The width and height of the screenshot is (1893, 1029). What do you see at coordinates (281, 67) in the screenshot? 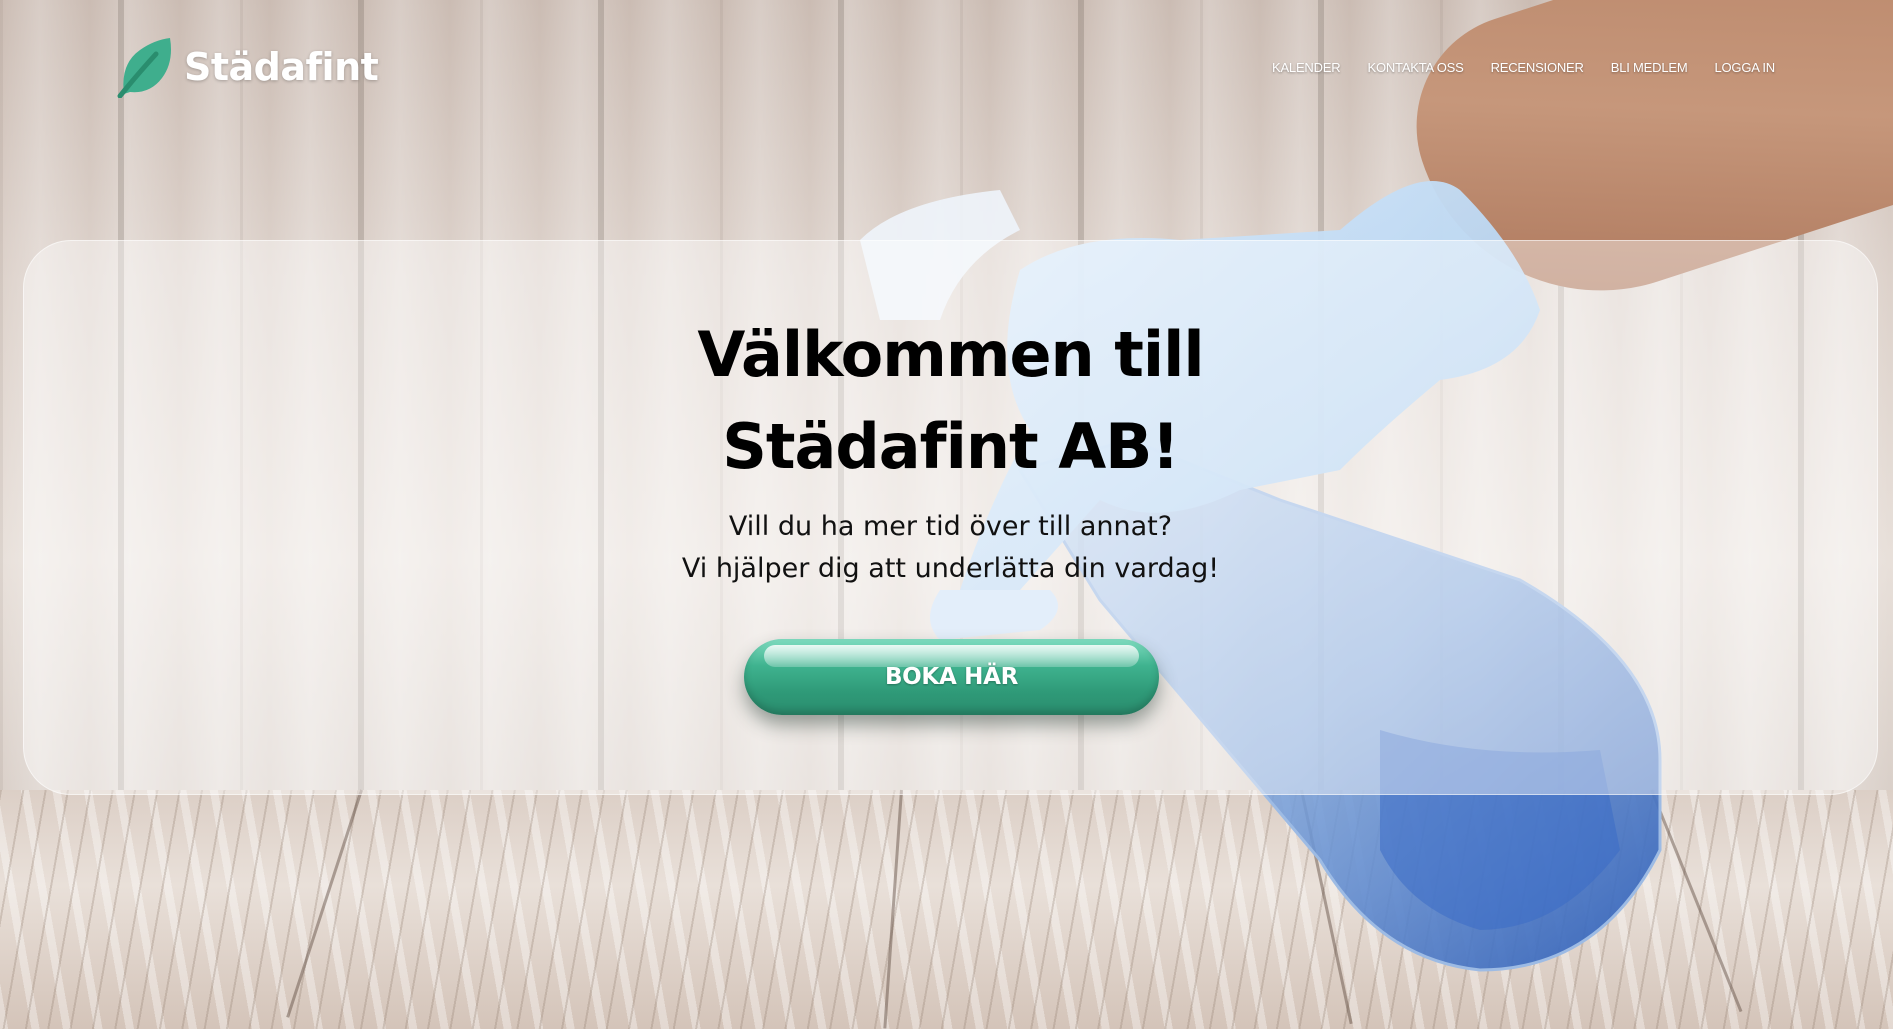
I see `brand-name: Städafint` at bounding box center [281, 67].